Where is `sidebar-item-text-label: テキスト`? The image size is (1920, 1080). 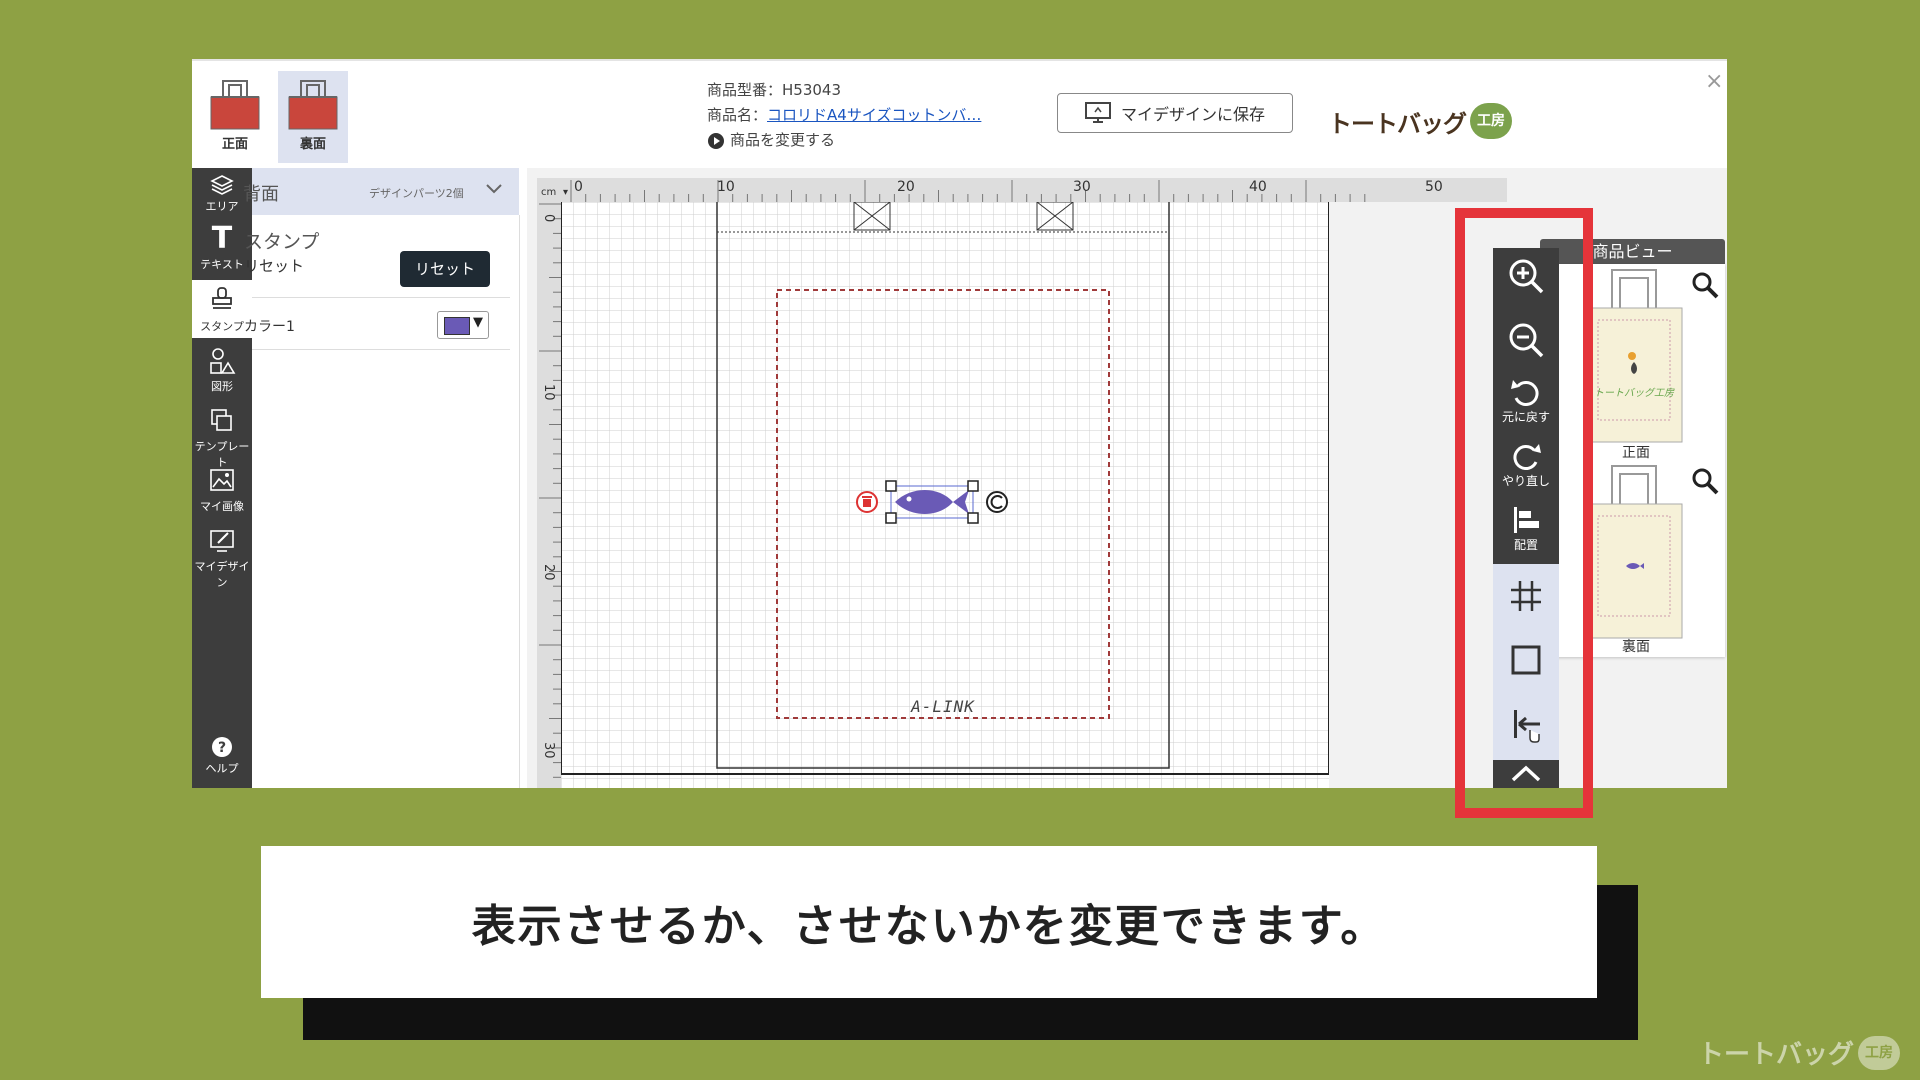 sidebar-item-text-label: テキスト is located at coordinates (222, 264).